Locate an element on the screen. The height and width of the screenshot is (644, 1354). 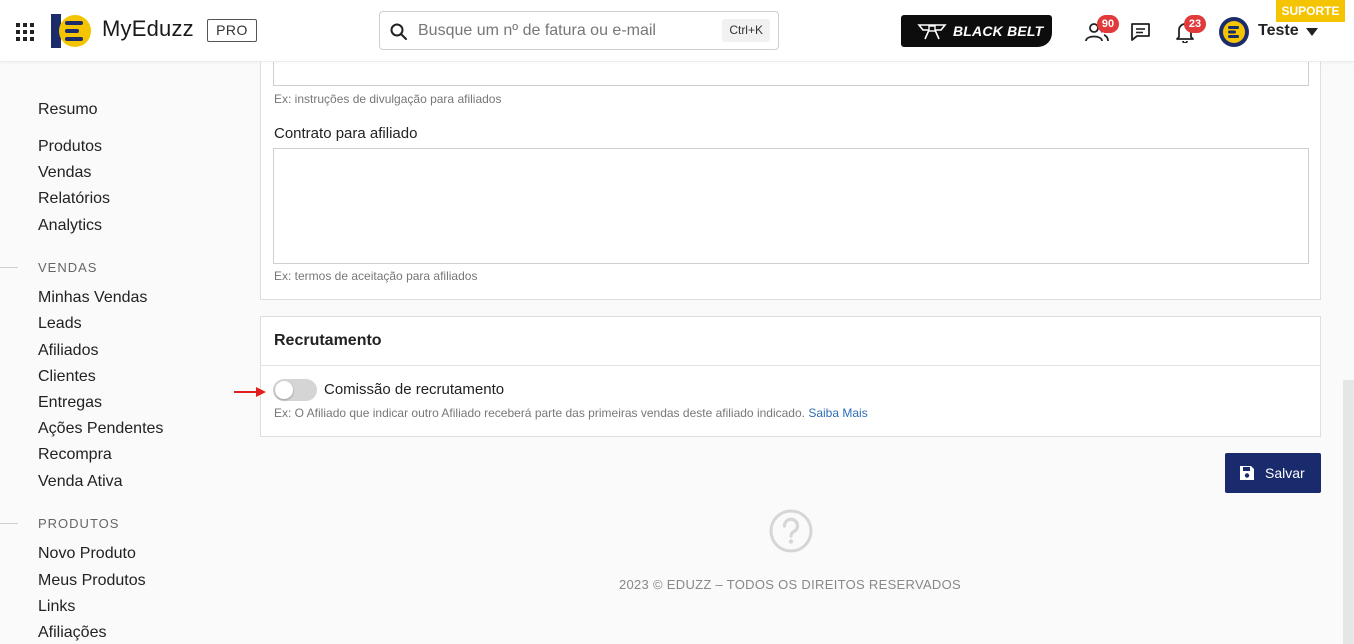
sidebar-item-minhas-vendas: Minhas Vendas is located at coordinates (92, 298).